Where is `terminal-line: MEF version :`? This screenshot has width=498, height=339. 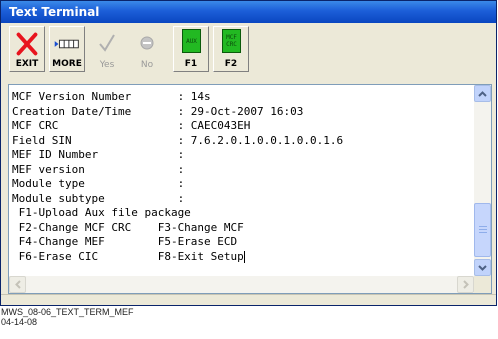
terminal-line: MEF version : is located at coordinates (98, 169).